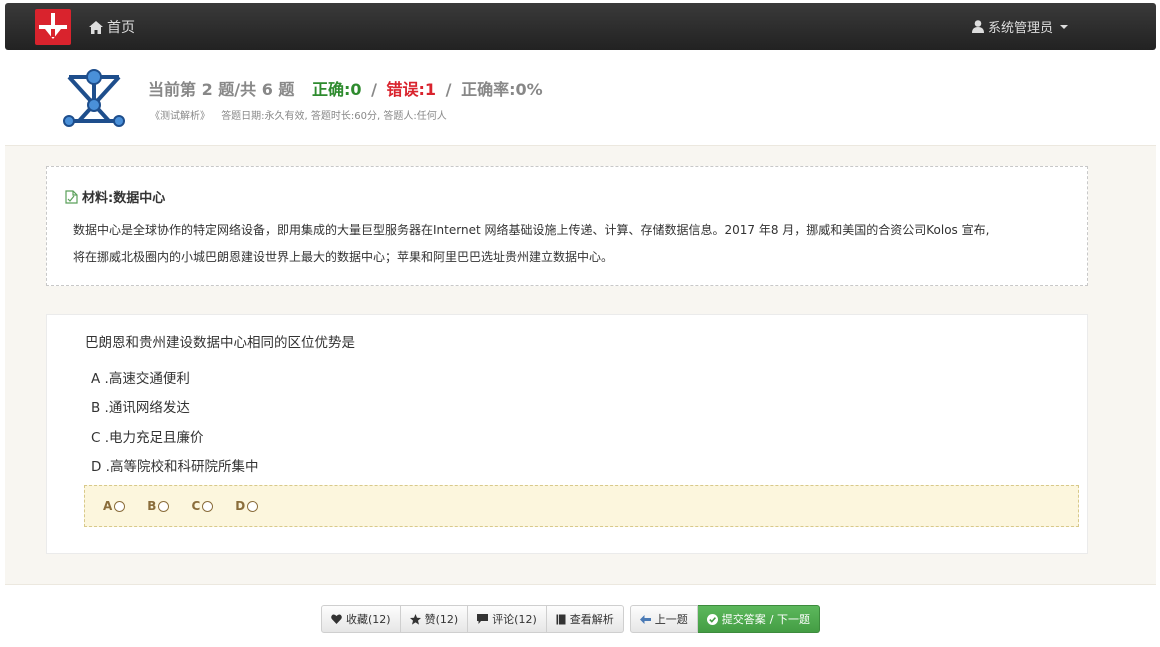 The height and width of the screenshot is (647, 1160). I want to click on view-analysis-button: 查看解析, so click(585, 619).